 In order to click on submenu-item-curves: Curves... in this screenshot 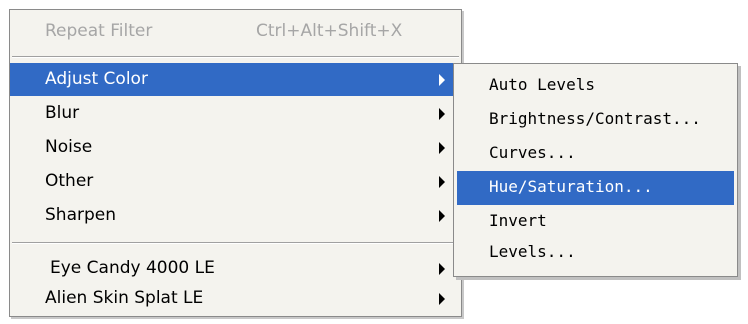, I will do `click(595, 154)`.